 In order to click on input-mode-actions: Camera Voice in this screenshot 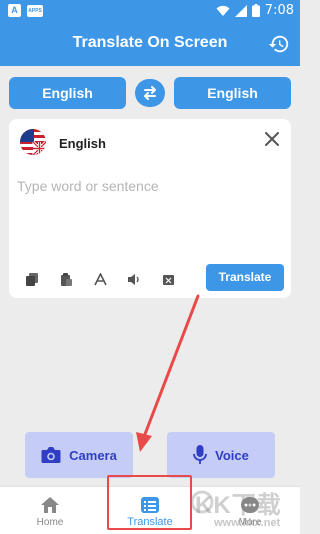, I will do `click(150, 456)`.